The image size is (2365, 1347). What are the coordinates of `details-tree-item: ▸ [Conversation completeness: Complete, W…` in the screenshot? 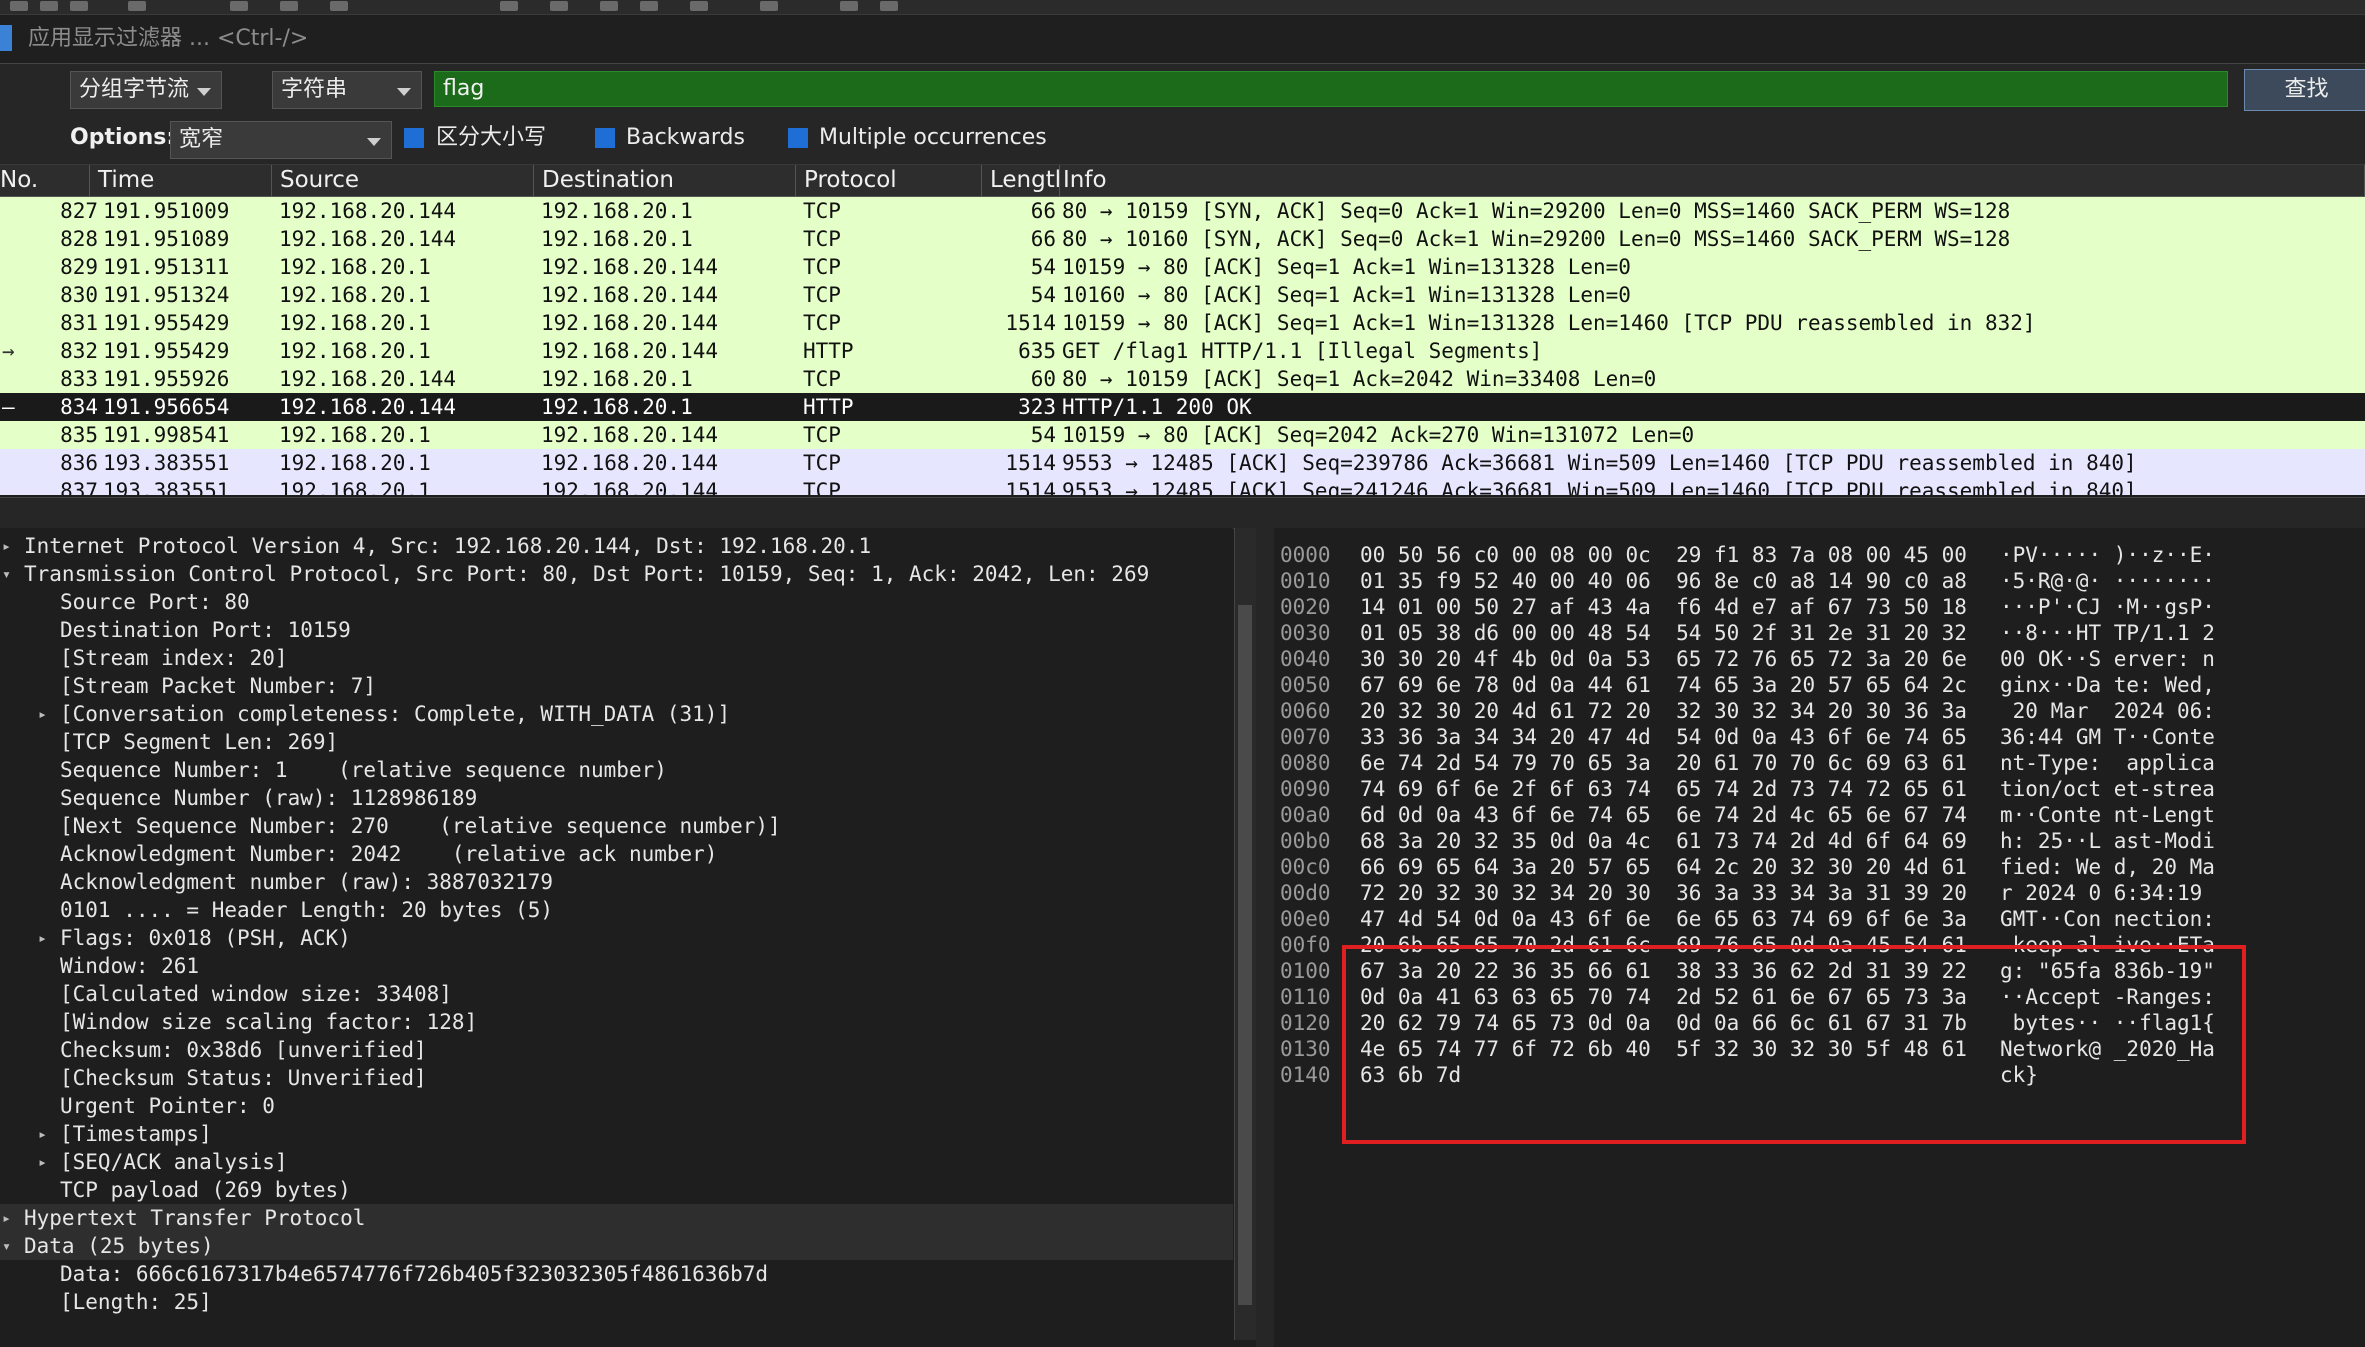 It's located at (616, 714).